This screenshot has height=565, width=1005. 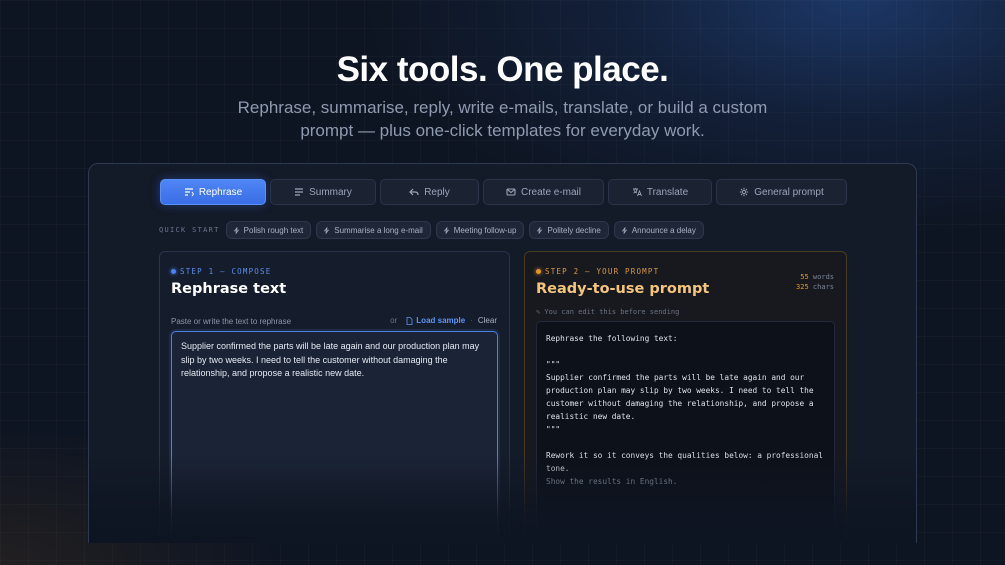 I want to click on words-label: words, so click(x=823, y=277).